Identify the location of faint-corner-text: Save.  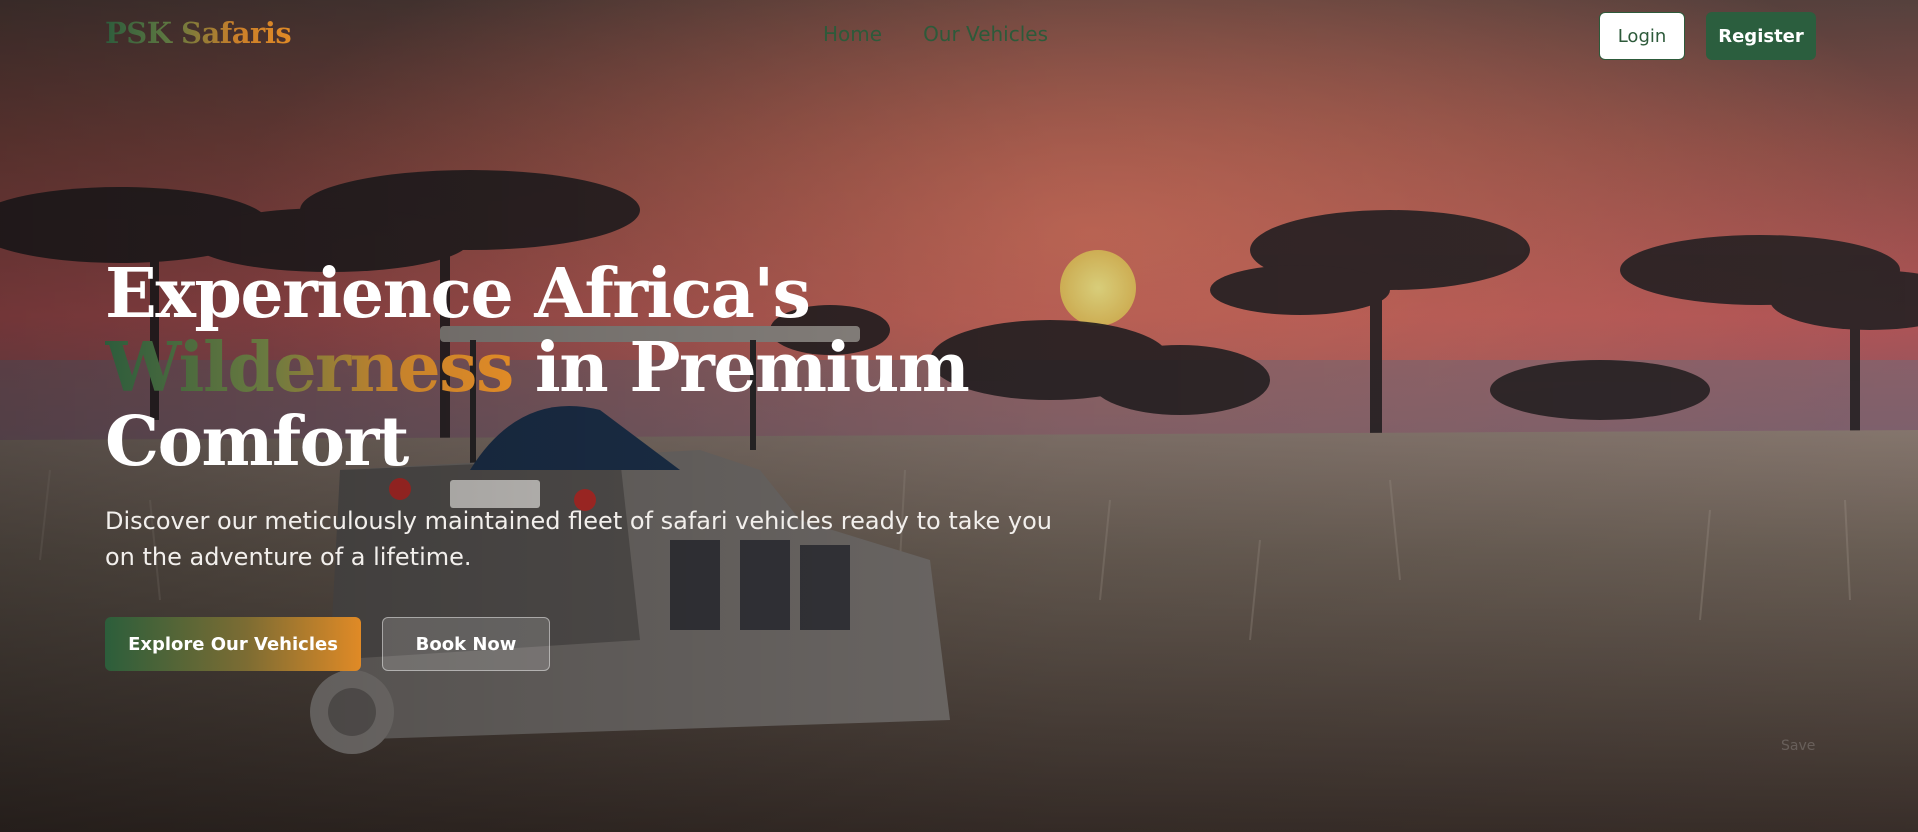
(1798, 746).